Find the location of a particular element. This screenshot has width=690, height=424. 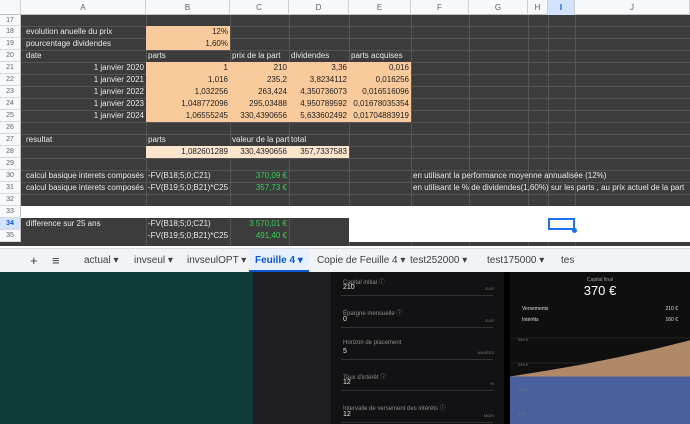

cell-a22: 1 janvier 2021 is located at coordinates (85, 80).